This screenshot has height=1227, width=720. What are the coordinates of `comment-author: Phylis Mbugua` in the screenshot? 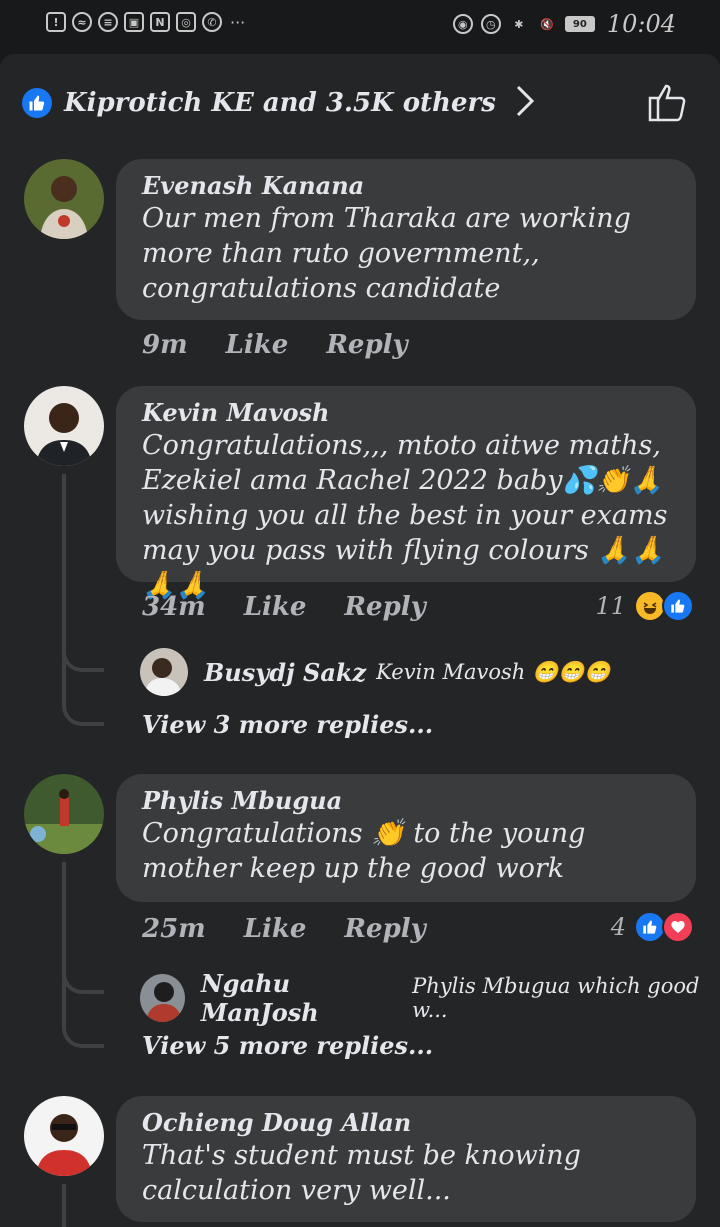 It's located at (406, 801).